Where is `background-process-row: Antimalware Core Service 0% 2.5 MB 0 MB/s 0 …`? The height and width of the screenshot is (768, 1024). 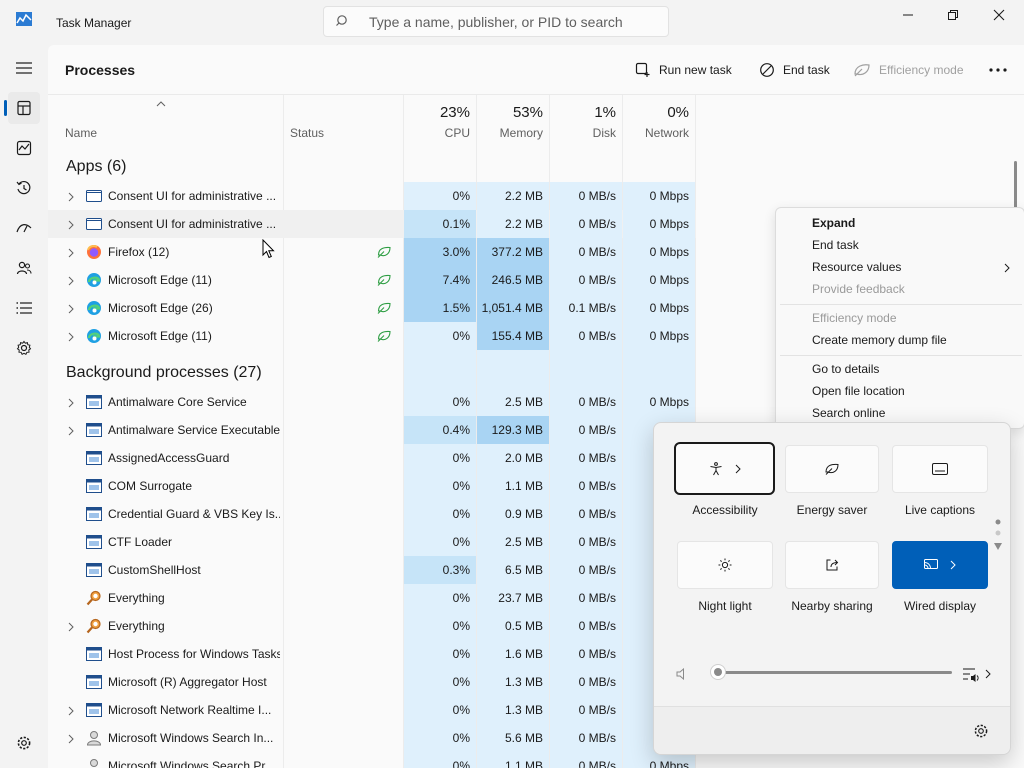 background-process-row: Antimalware Core Service 0% 2.5 MB 0 MB/s 0 … is located at coordinates (372, 402).